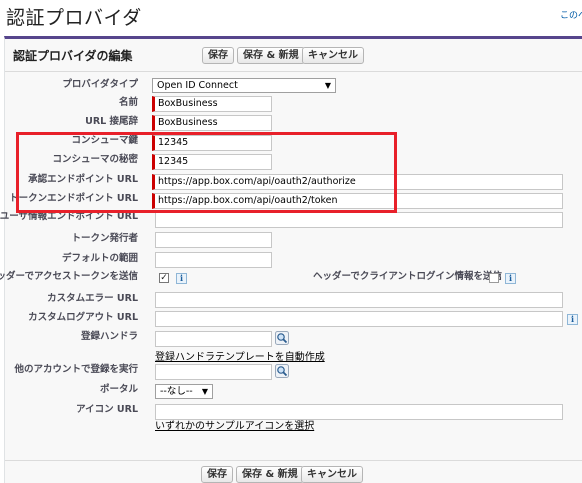  I want to click on provider-type-label: プロバイダタイプ, so click(100, 84).